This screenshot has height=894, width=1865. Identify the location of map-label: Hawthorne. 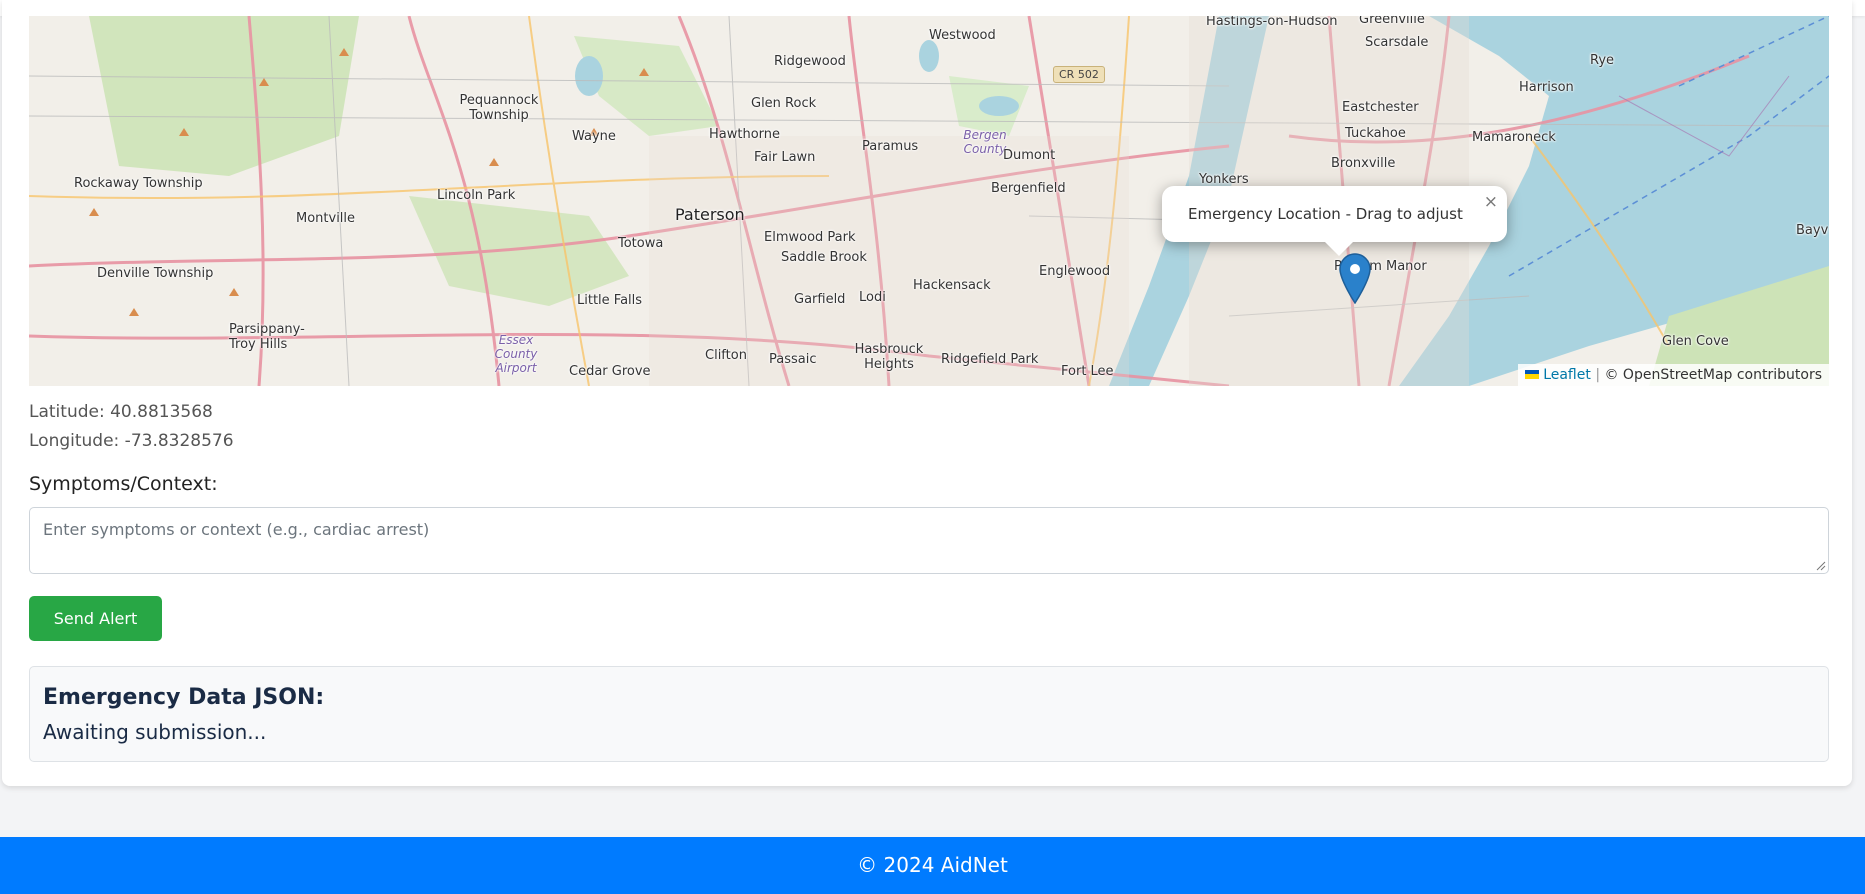
(745, 134).